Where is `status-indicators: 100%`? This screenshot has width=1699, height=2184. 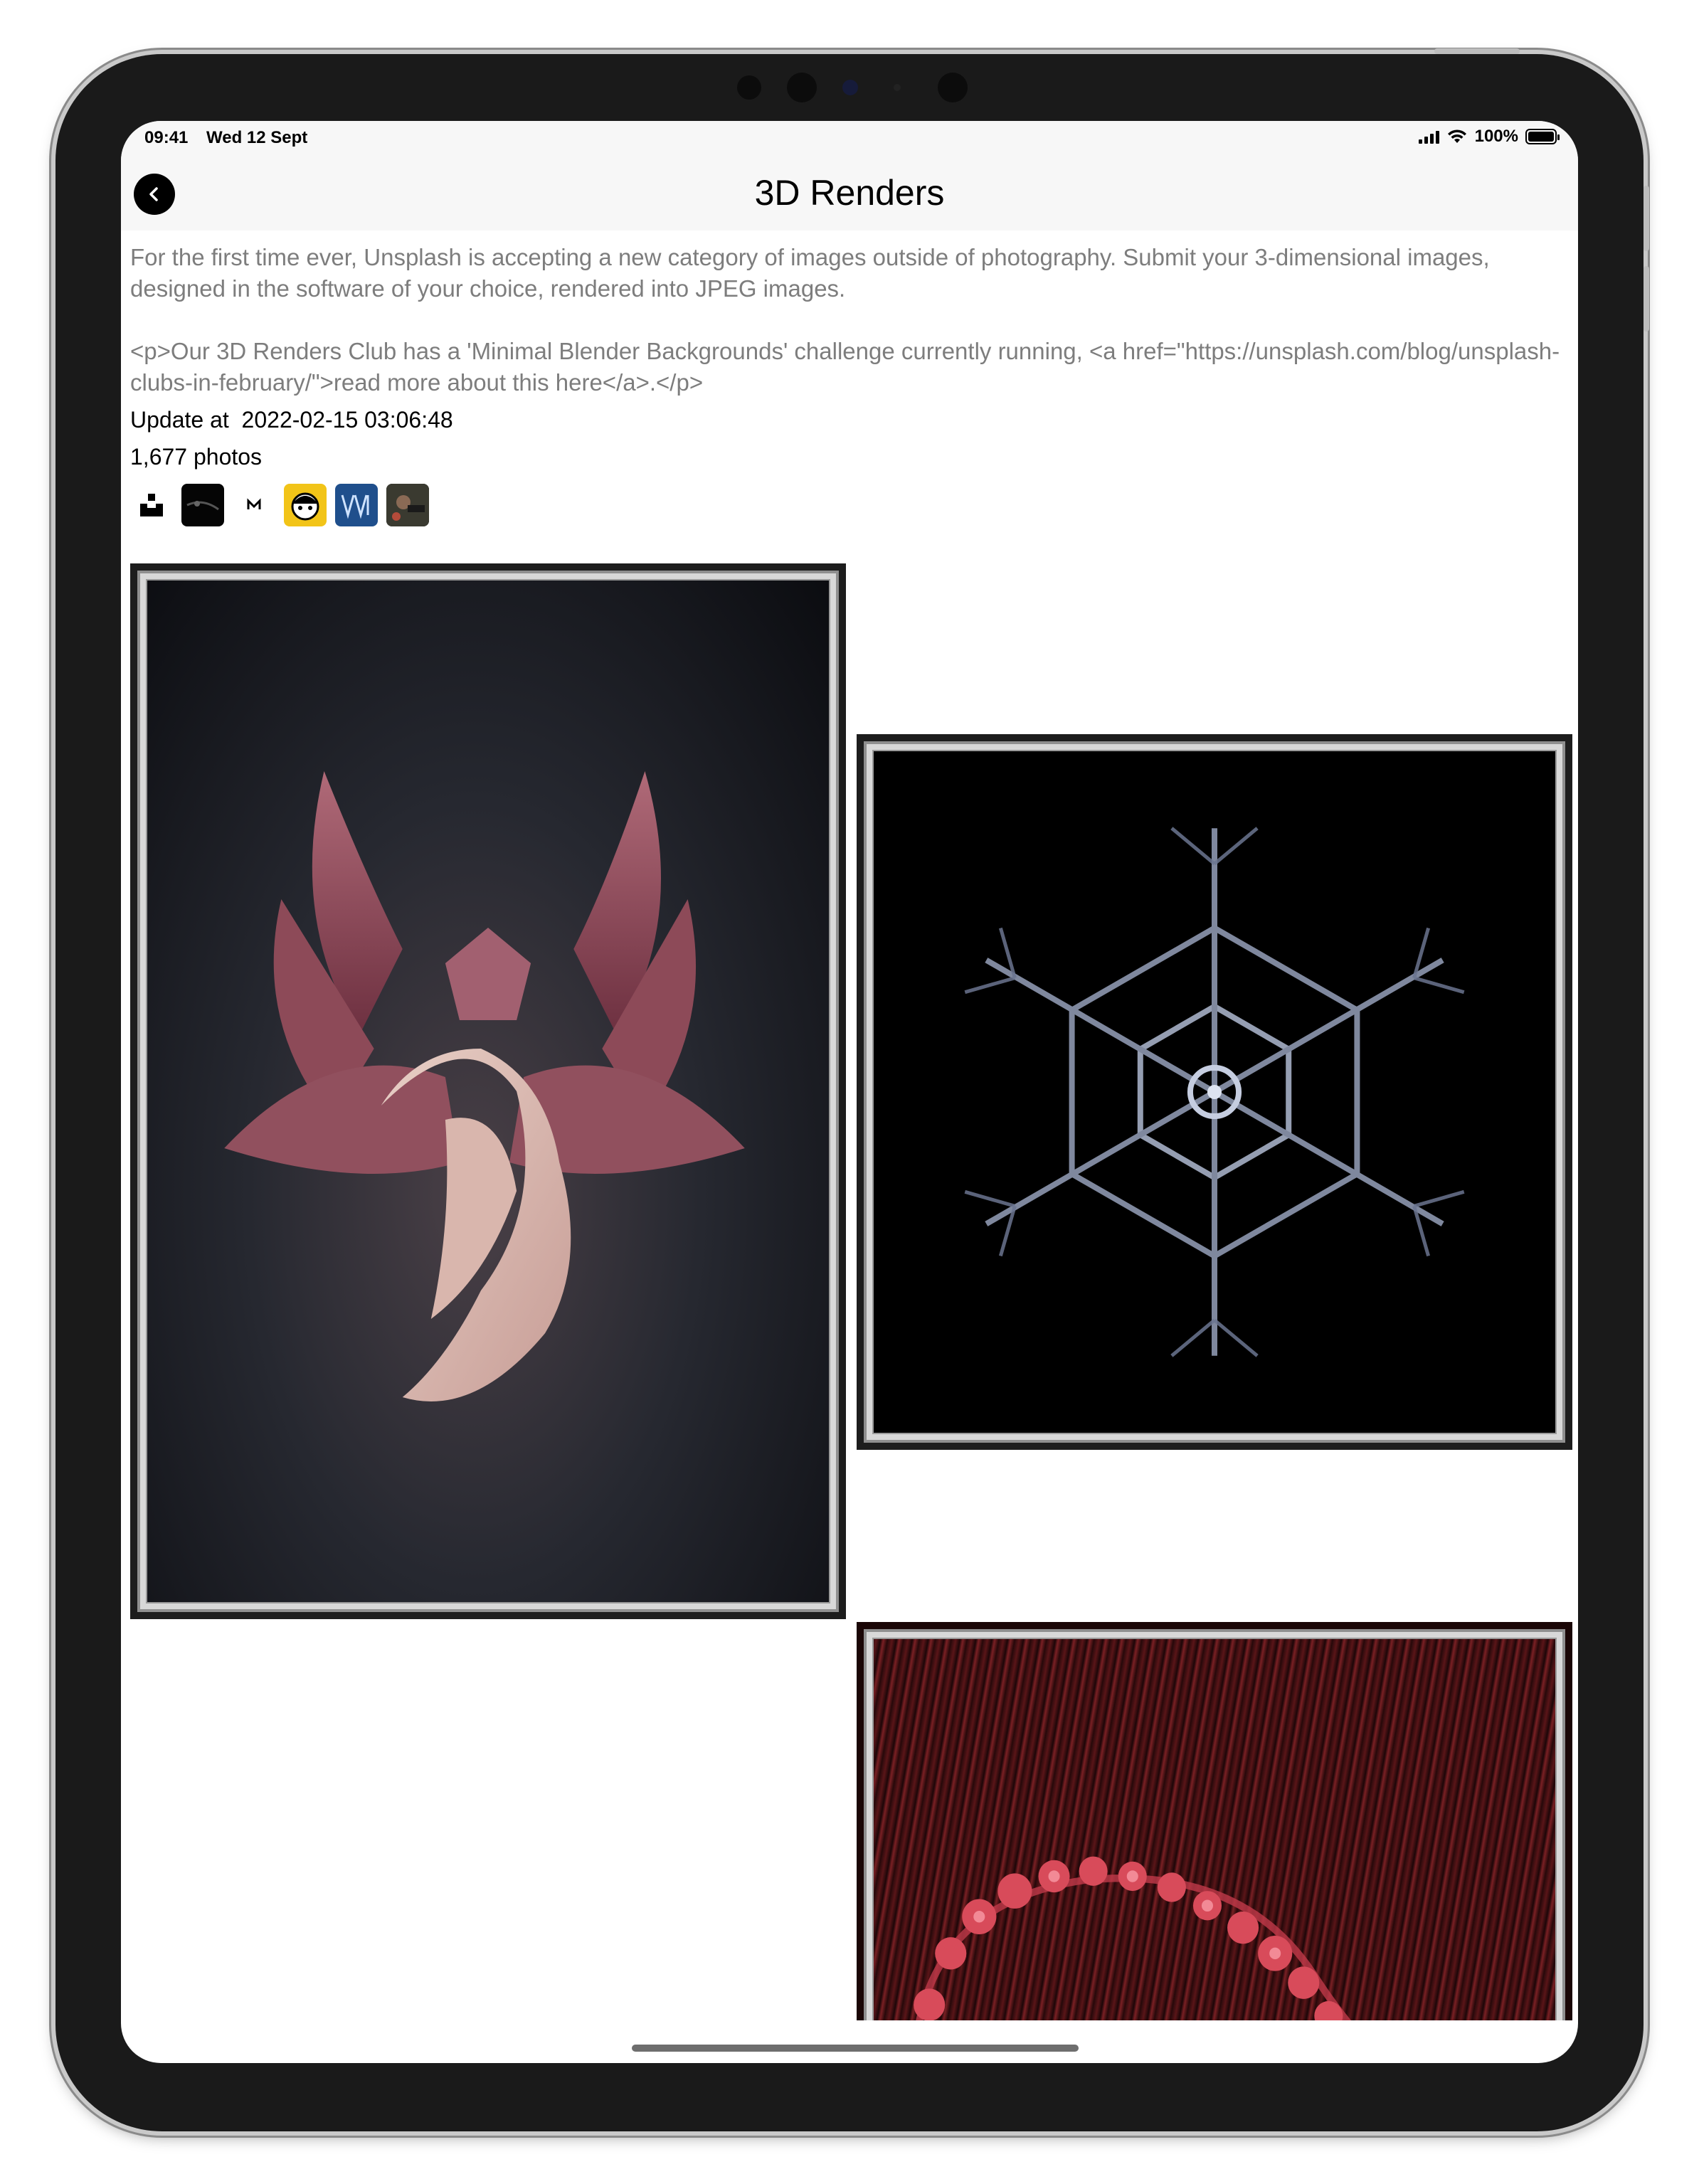 status-indicators: 100% is located at coordinates (1489, 137).